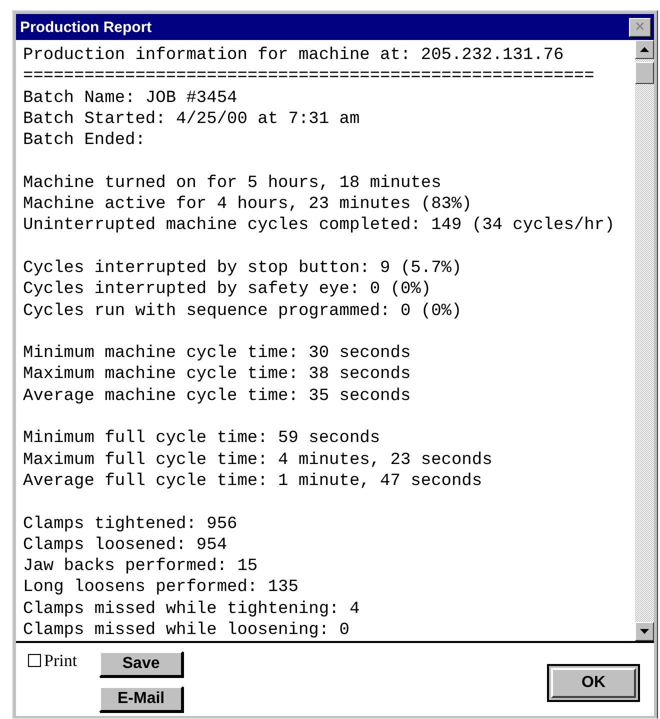 This screenshot has height=719, width=660. I want to click on action-button: Save, so click(141, 664).